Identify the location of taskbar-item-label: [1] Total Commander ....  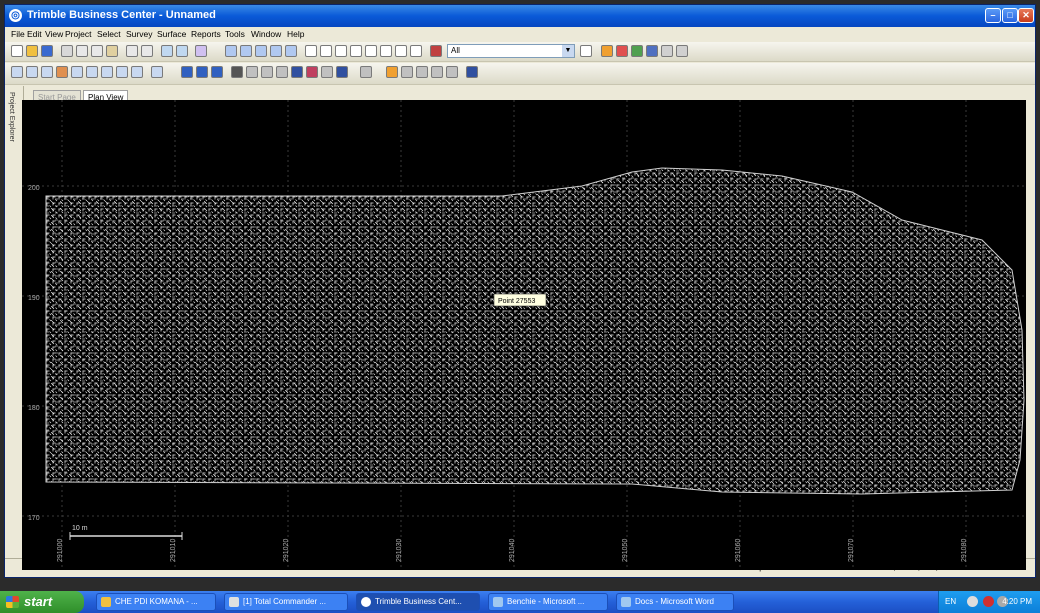
(284, 601).